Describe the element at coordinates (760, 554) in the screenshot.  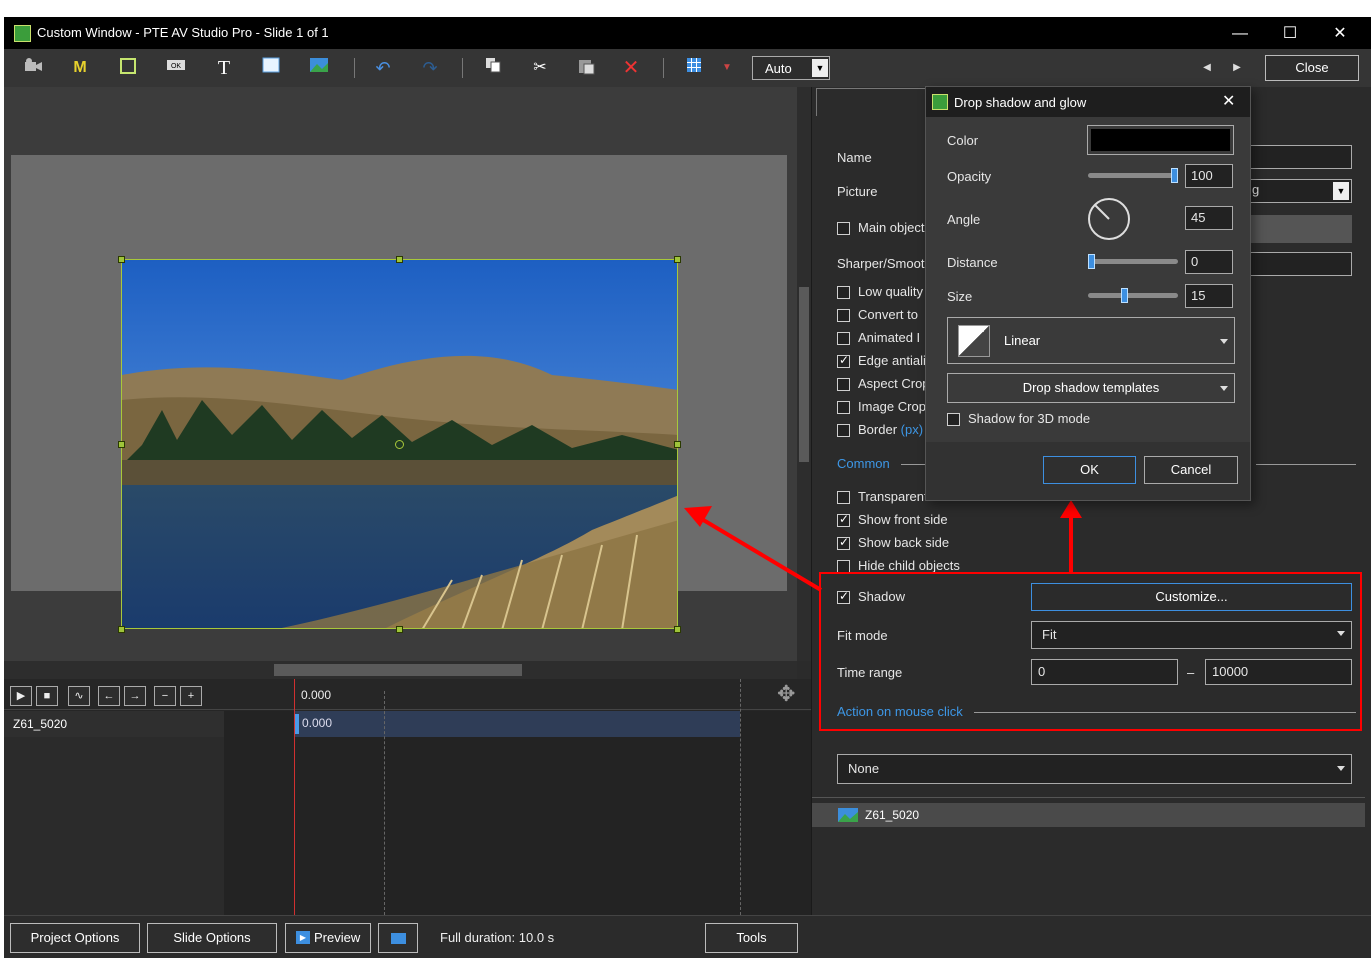
I see `arrow-to-image` at that location.